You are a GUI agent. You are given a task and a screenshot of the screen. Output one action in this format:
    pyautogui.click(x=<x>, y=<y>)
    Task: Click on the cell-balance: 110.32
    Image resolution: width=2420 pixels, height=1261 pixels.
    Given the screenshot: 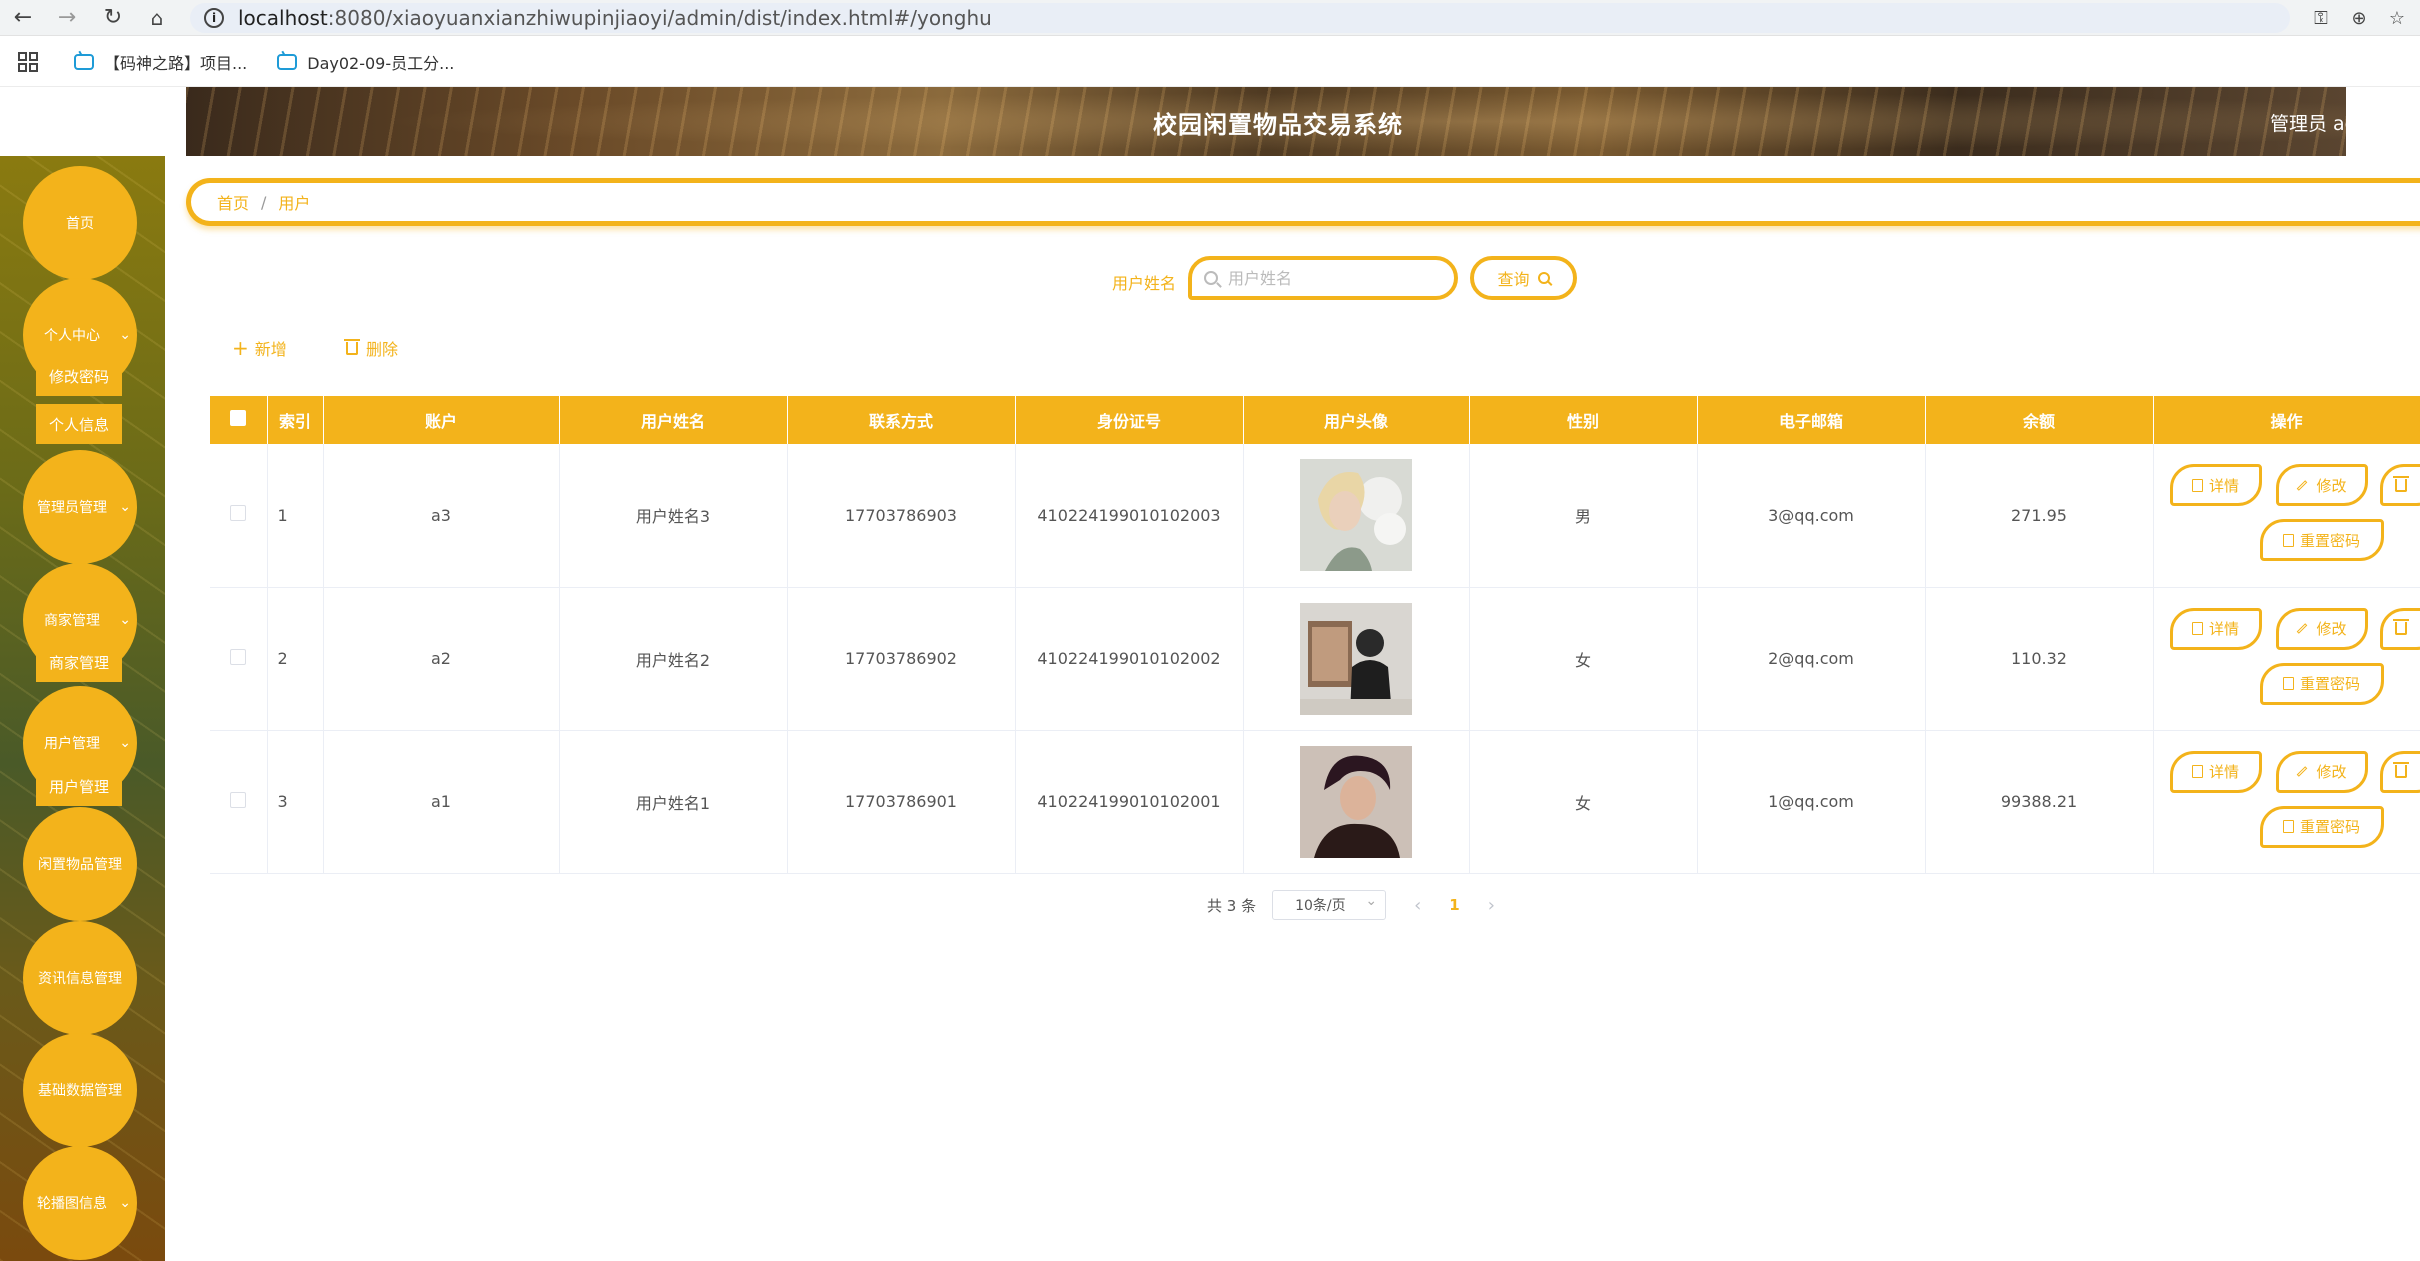 What is the action you would take?
    pyautogui.click(x=2039, y=659)
    